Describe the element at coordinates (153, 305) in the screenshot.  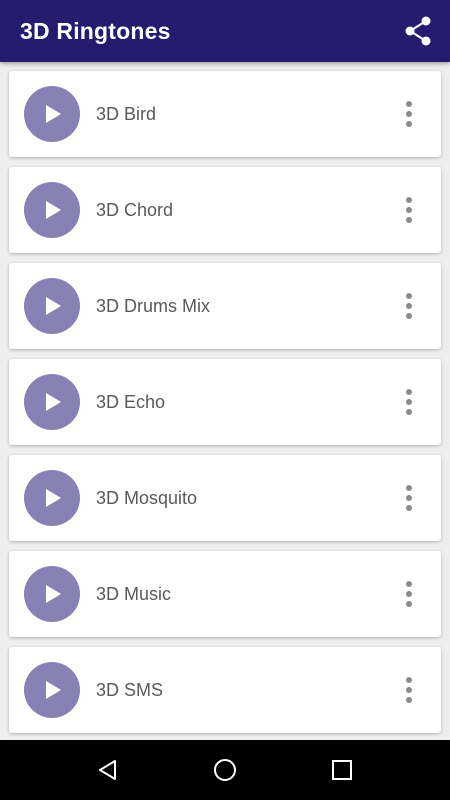
I see `ringtone-label: 3D Drums Mix` at that location.